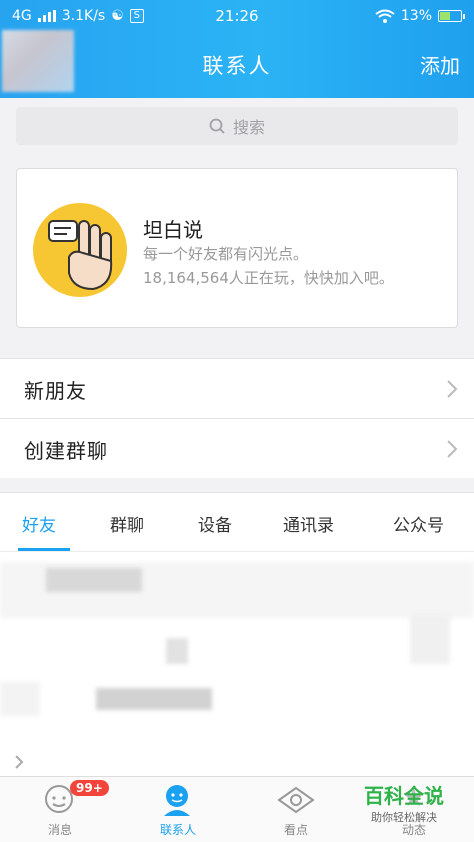 The image size is (474, 842). I want to click on new-friends-label: 新朋友, so click(55, 391).